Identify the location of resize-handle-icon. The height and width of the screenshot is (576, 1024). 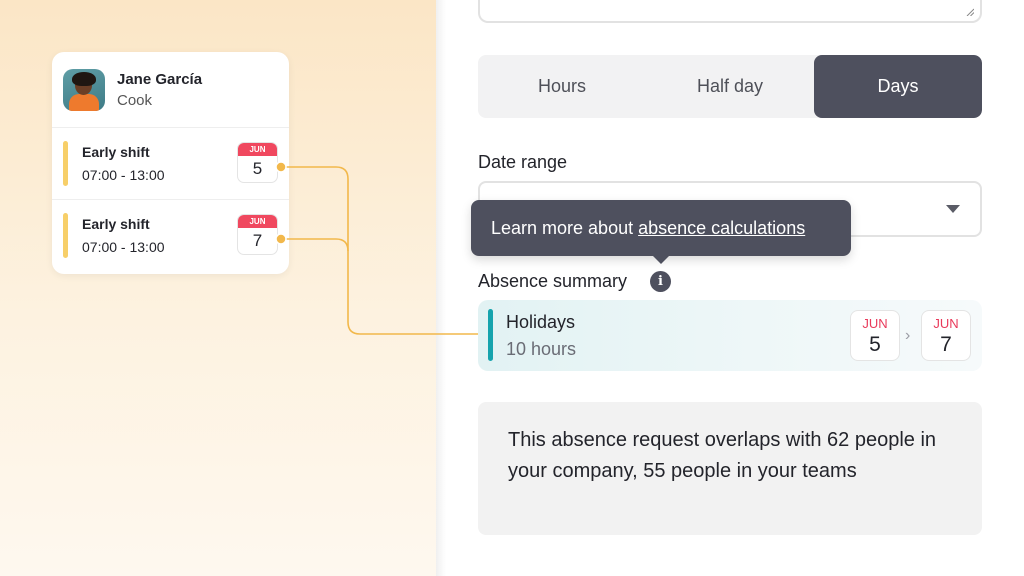
(970, 12).